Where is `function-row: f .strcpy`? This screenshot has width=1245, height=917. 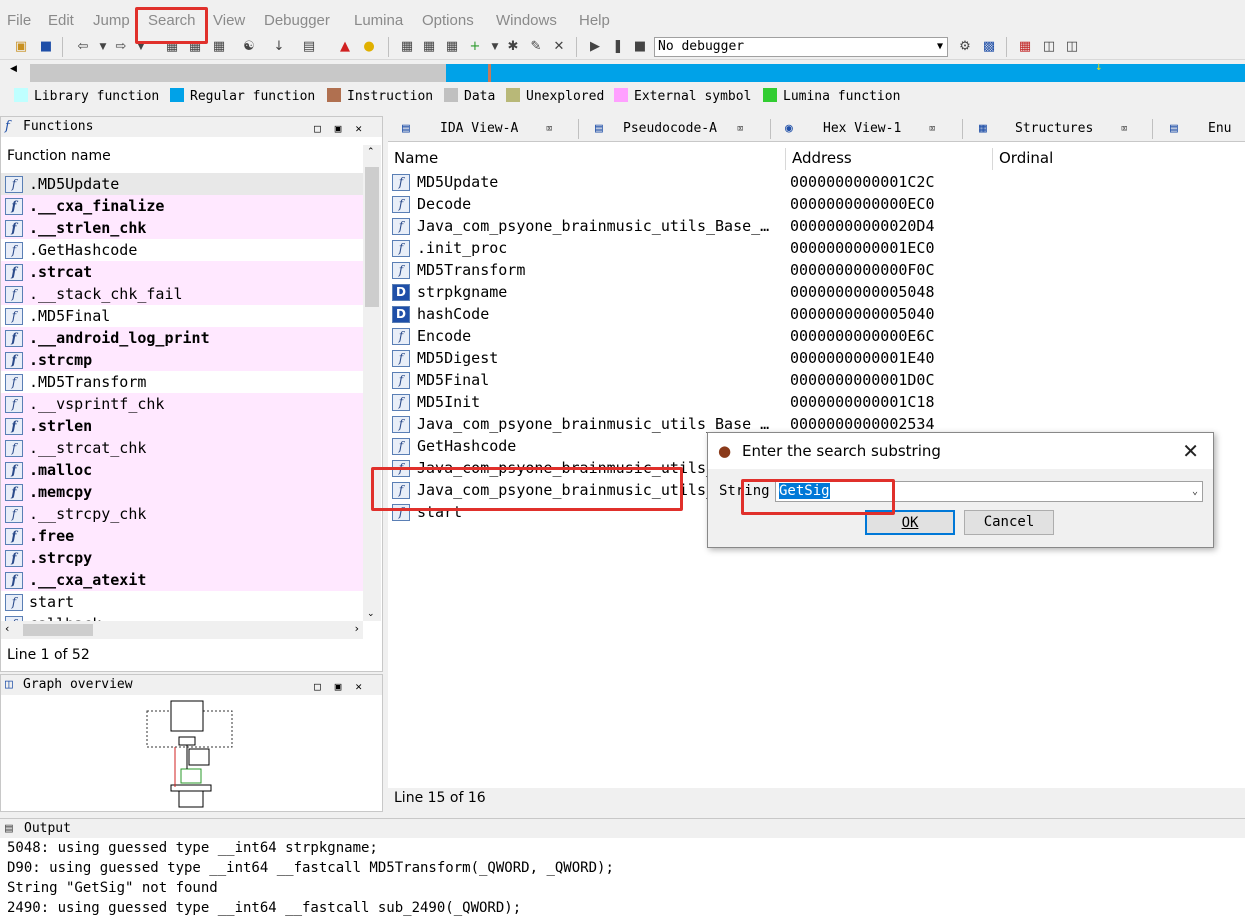 function-row: f .strcpy is located at coordinates (182, 558).